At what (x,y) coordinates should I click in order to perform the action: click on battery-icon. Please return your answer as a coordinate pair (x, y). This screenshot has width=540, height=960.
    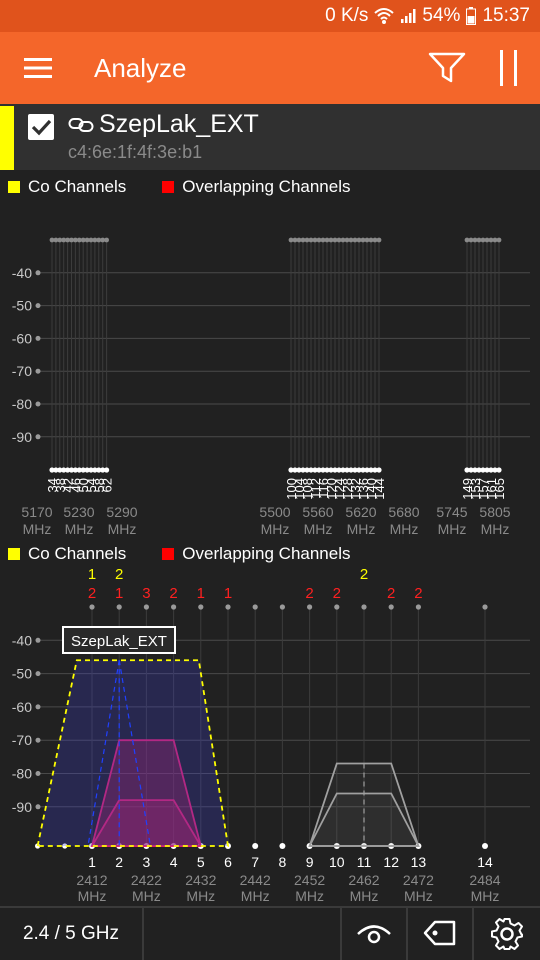
    Looking at the image, I should click on (471, 16).